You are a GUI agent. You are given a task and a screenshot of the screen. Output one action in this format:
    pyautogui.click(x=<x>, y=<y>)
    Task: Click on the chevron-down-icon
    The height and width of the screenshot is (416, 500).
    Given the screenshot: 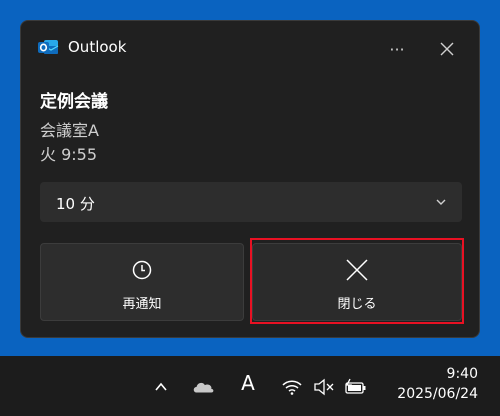 What is the action you would take?
    pyautogui.click(x=441, y=202)
    